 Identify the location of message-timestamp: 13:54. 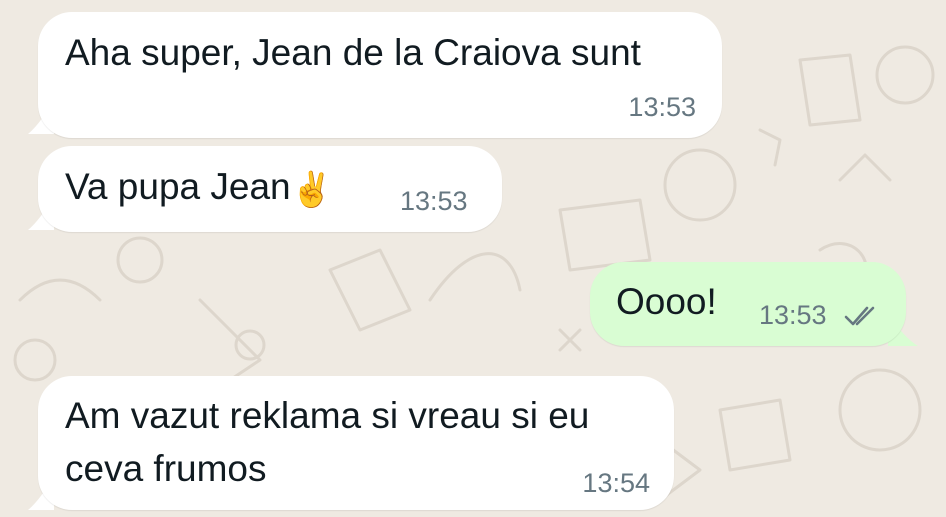
(616, 483).